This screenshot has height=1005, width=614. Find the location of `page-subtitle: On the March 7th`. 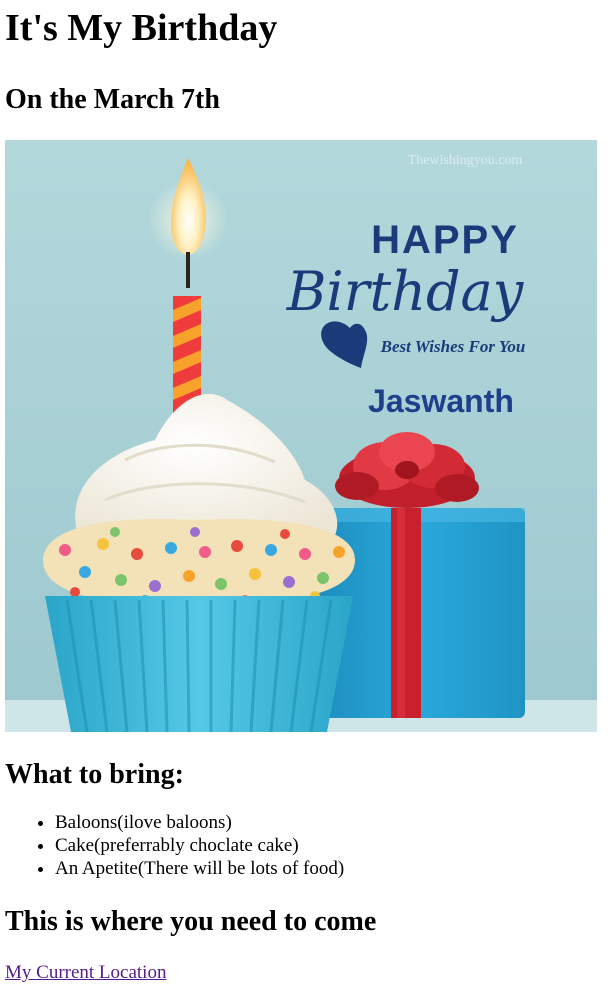

page-subtitle: On the March 7th is located at coordinates (112, 99).